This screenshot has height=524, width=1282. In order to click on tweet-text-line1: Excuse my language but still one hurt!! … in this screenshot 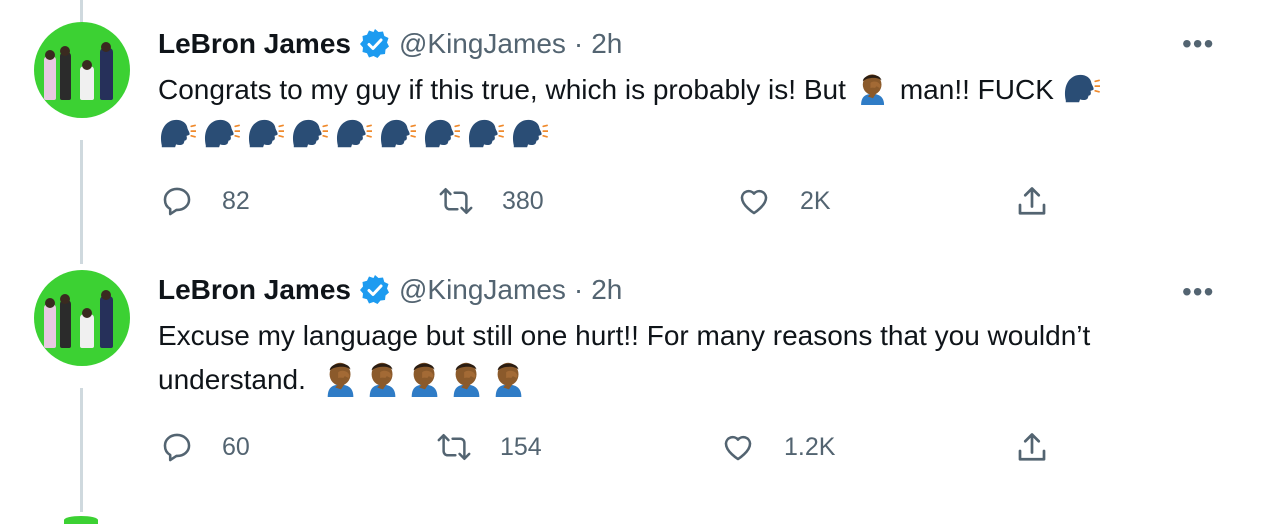, I will do `click(624, 335)`.